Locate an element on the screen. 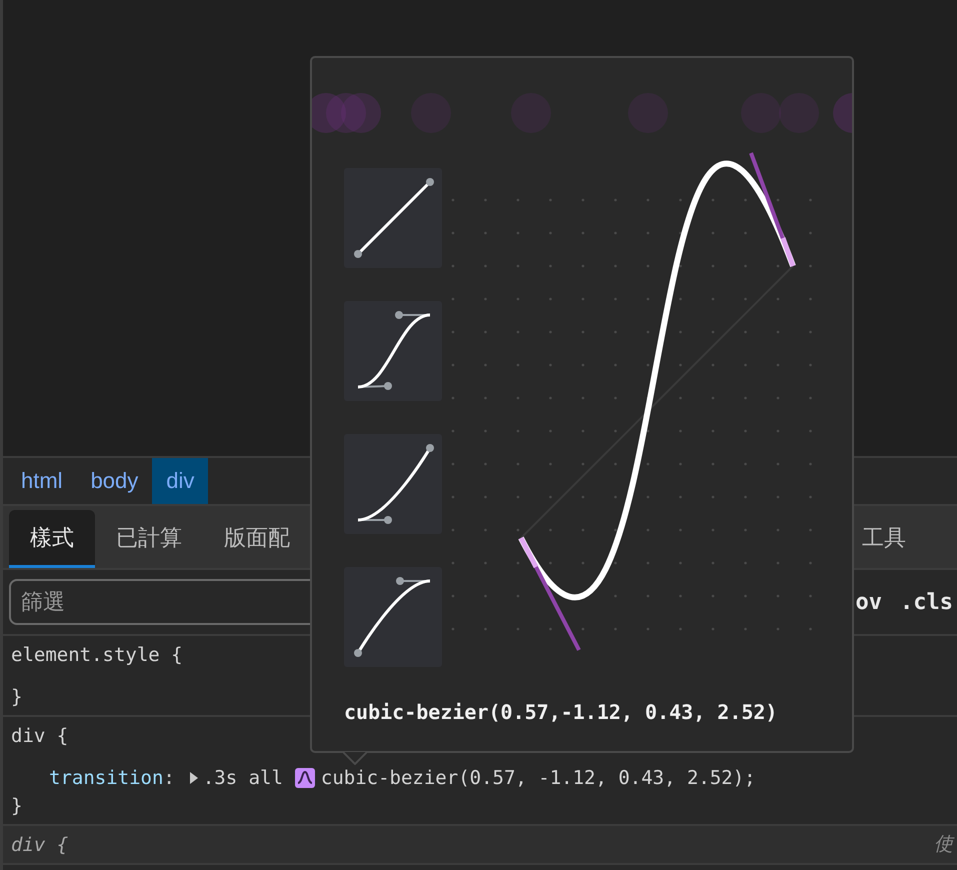 Image resolution: width=957 pixels, height=870 pixels. easing-swatch-icon is located at coordinates (304, 778).